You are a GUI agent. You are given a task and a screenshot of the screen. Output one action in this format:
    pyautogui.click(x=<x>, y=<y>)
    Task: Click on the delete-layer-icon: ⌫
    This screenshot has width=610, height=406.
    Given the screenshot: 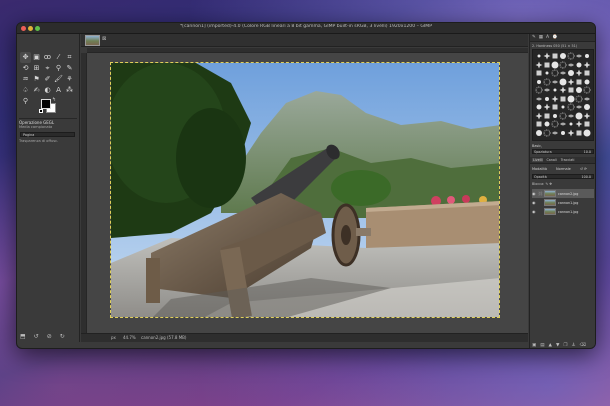 What is the action you would take?
    pyautogui.click(x=583, y=345)
    